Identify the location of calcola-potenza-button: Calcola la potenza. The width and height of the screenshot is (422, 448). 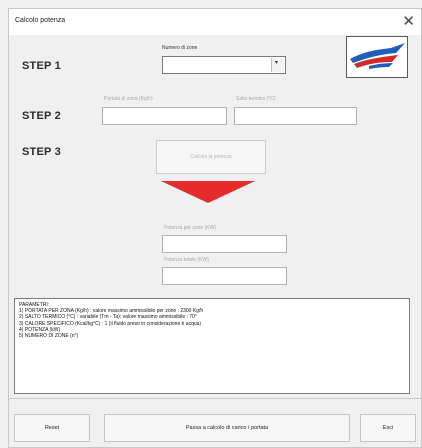
(211, 157).